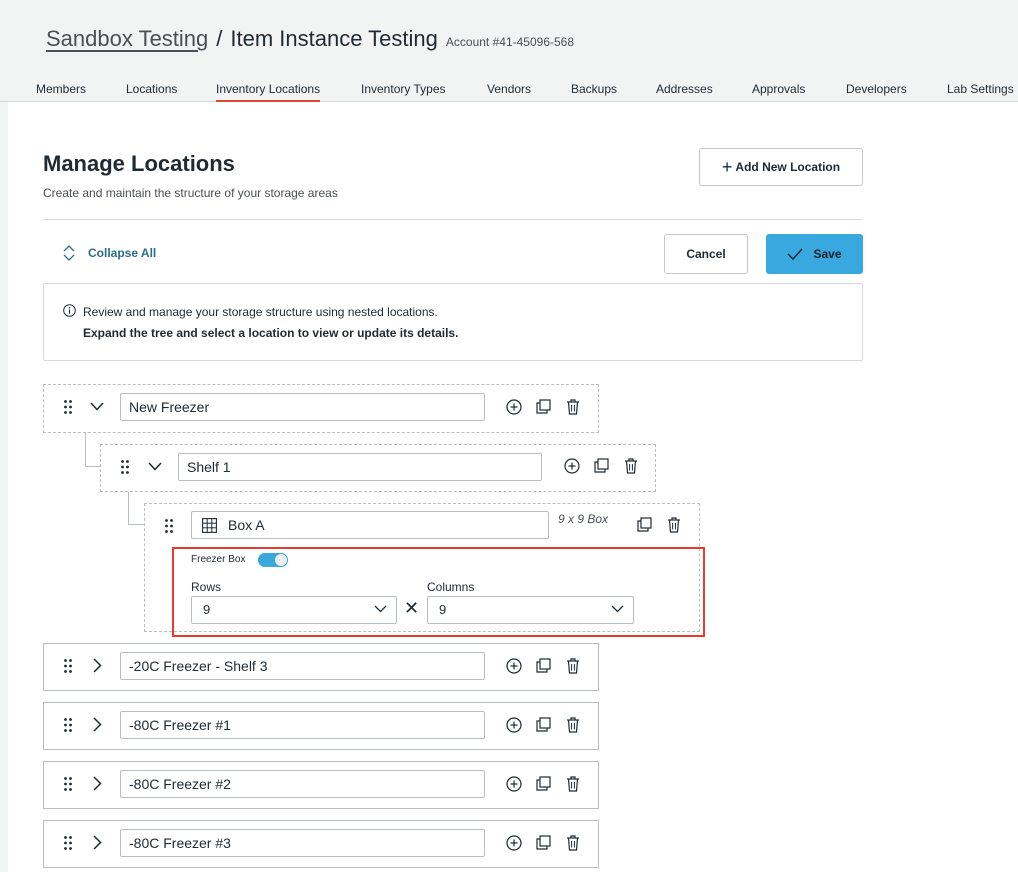 The image size is (1018, 872). Describe the element at coordinates (443, 609) in the screenshot. I see `columns-value: 9` at that location.